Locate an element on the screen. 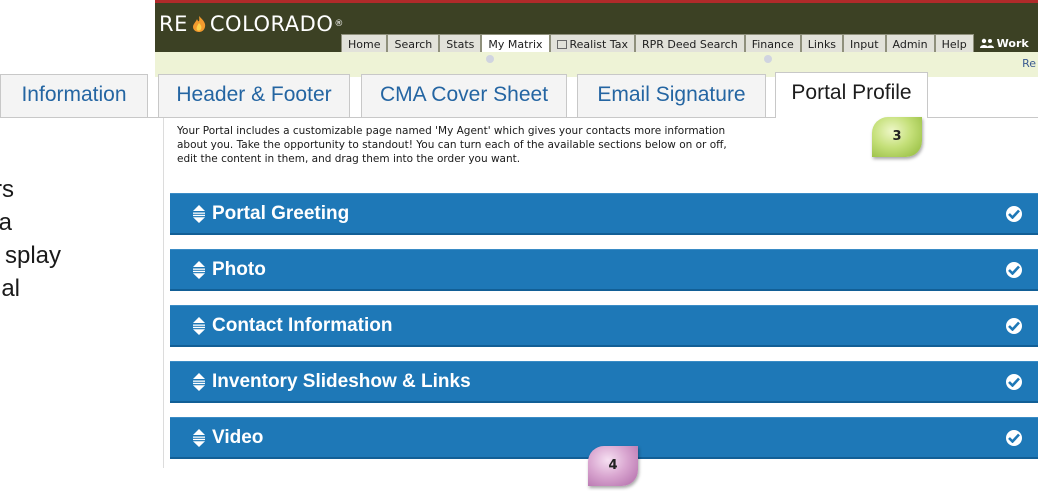 The width and height of the screenshot is (1038, 491). menu-work-label: Work is located at coordinates (1012, 43).